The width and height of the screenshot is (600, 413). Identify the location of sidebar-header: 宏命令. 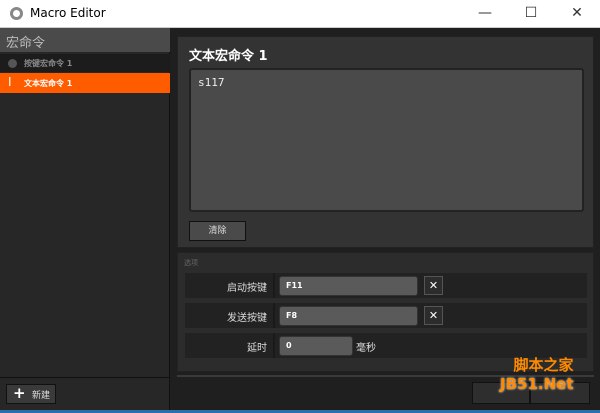
(85, 40).